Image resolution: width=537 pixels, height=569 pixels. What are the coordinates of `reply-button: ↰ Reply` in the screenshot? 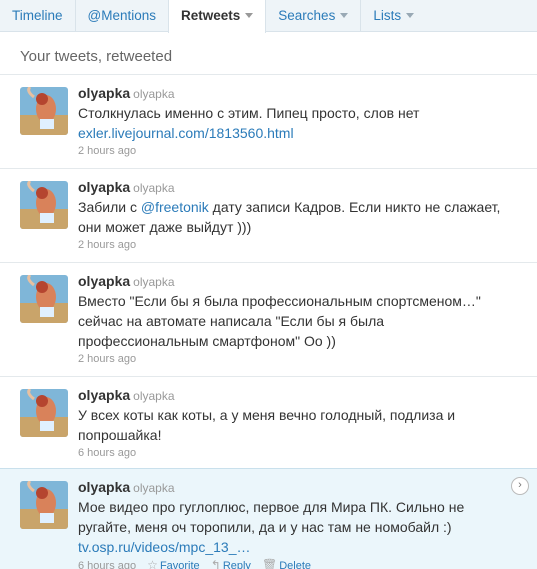 It's located at (230, 563).